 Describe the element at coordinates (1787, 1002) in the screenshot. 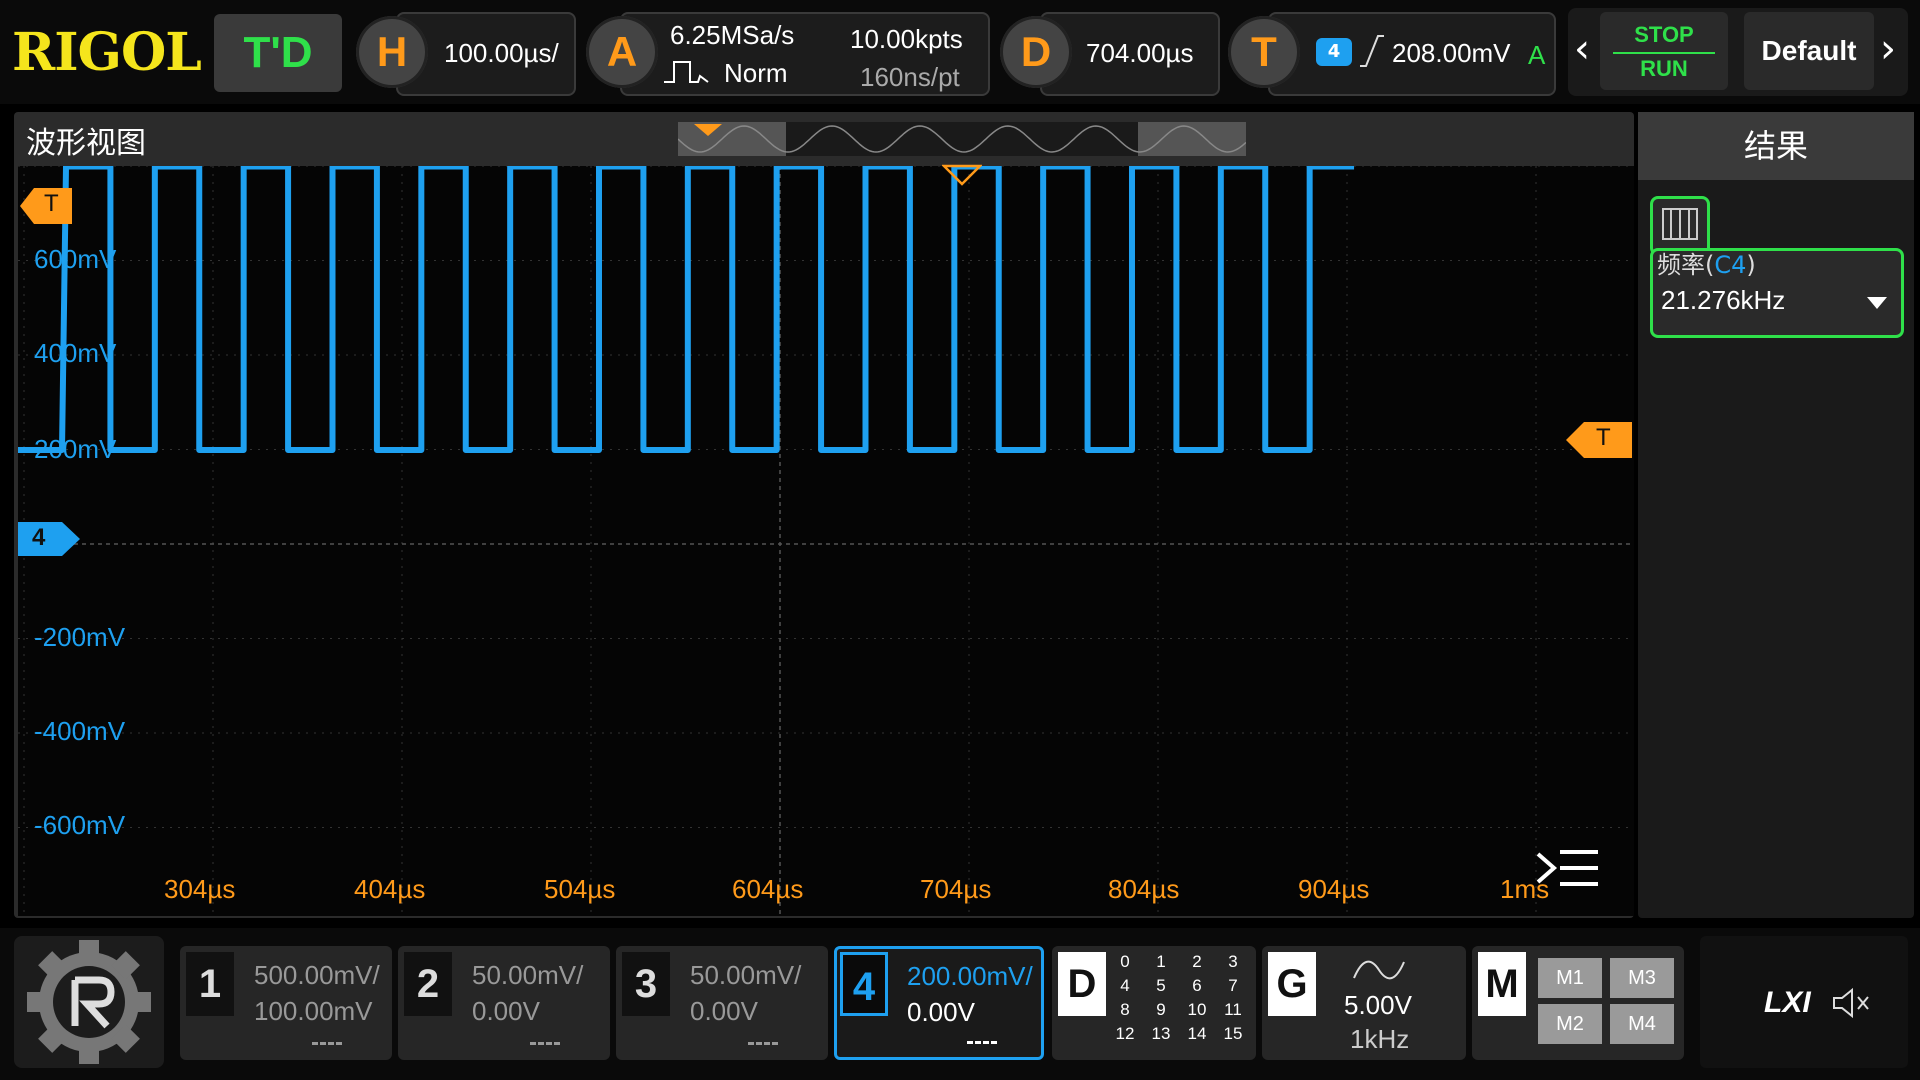

I see `lxi-label: LXI` at that location.